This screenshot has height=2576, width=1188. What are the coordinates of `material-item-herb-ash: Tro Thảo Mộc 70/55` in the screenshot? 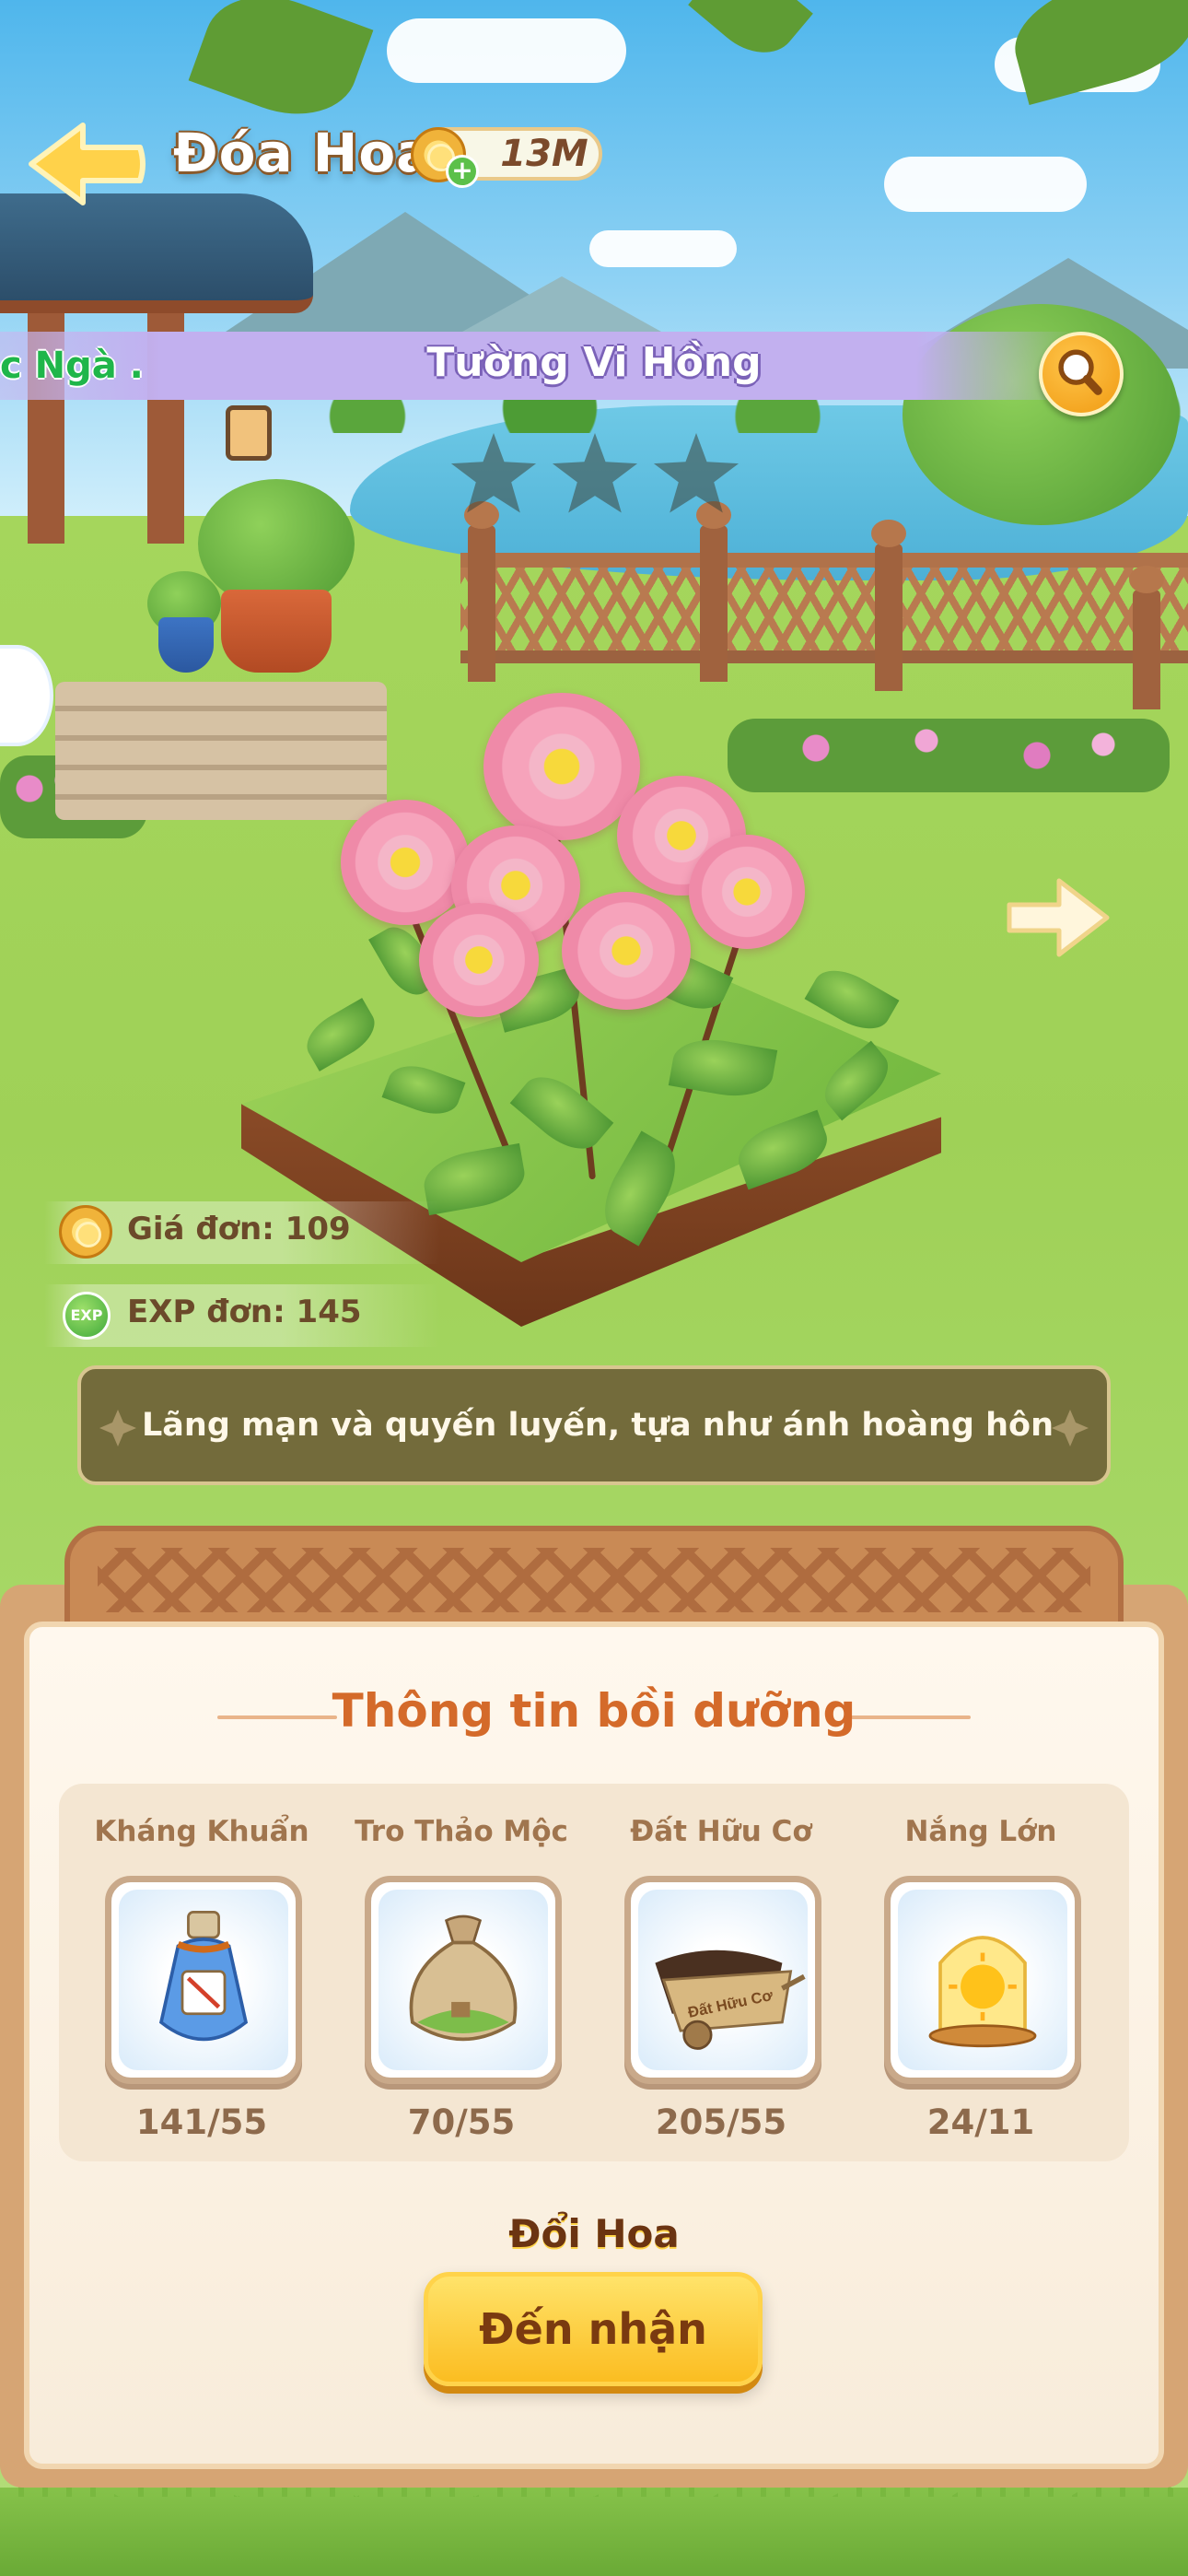 It's located at (461, 1986).